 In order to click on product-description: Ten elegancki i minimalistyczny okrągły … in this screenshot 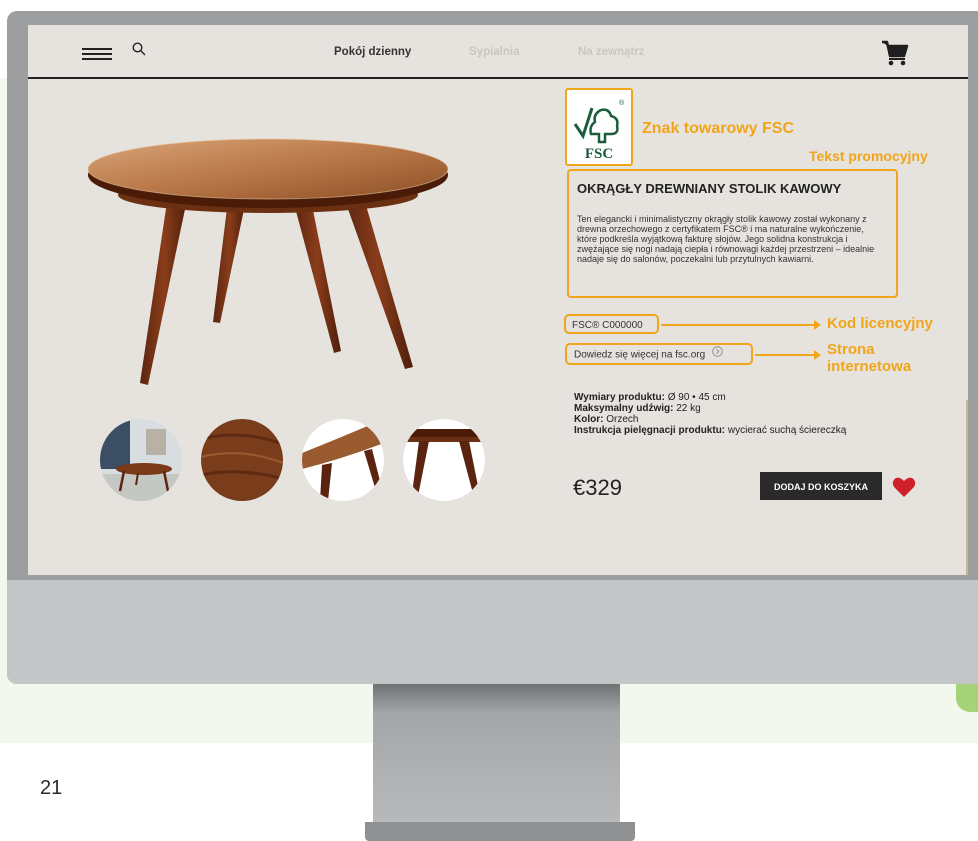, I will do `click(726, 239)`.